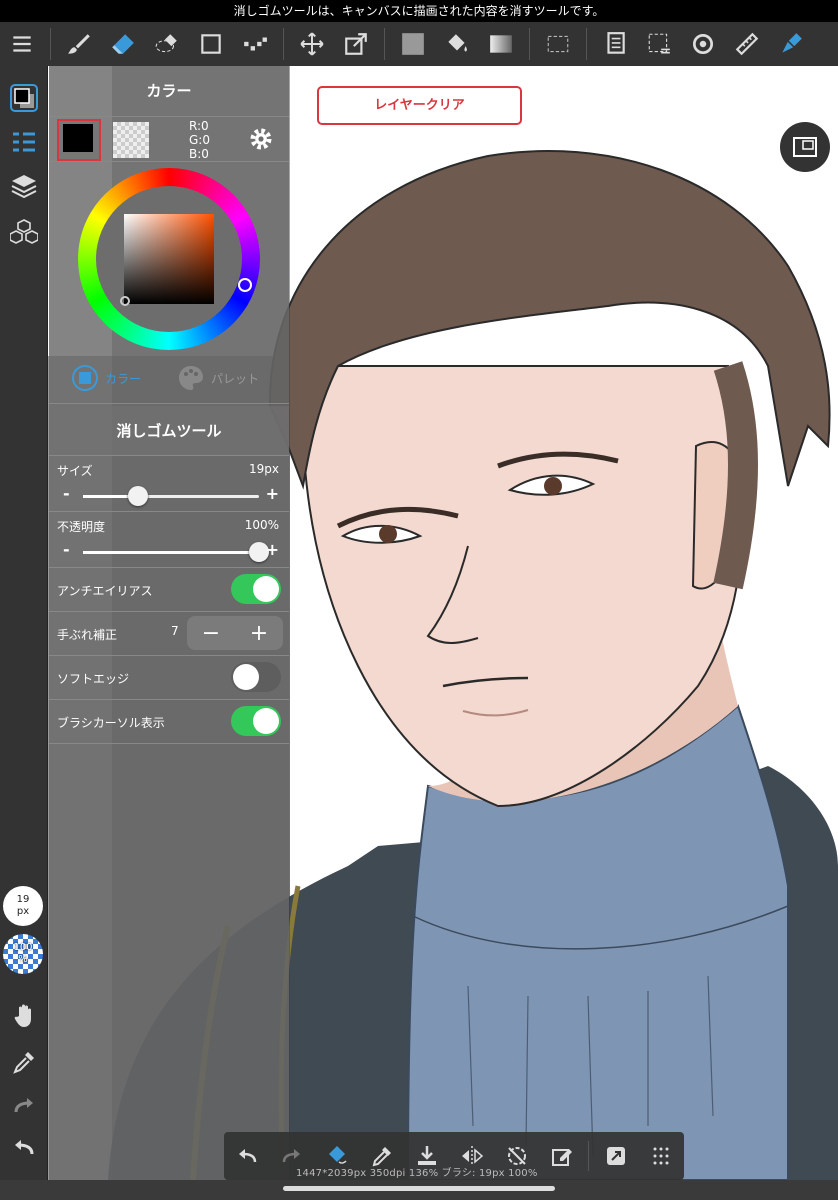 The width and height of the screenshot is (838, 1200). I want to click on gradient-icon, so click(501, 44).